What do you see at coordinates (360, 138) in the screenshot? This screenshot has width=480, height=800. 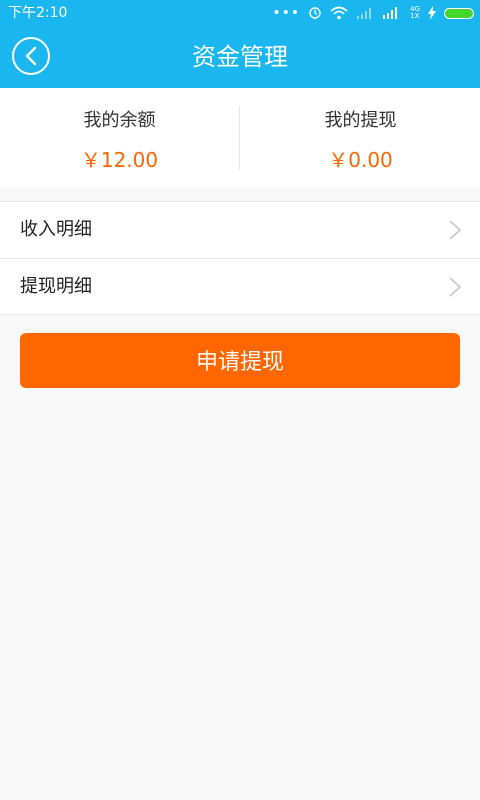 I see `my-withdraw-panel: 我的提现 ￥0.00` at bounding box center [360, 138].